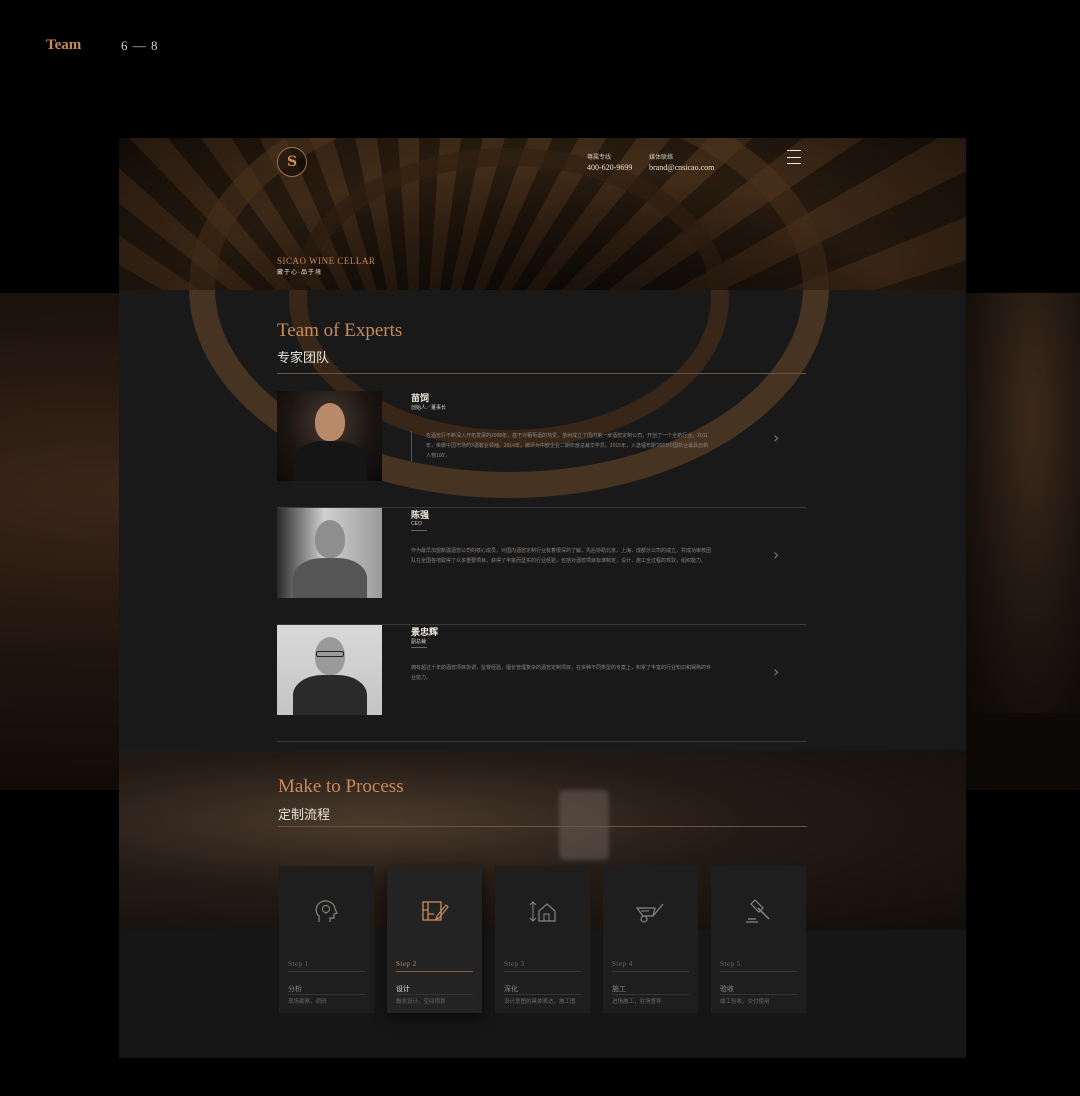 Image resolution: width=1080 pixels, height=1096 pixels. What do you see at coordinates (295, 989) in the screenshot?
I see `step-title: 分析` at bounding box center [295, 989].